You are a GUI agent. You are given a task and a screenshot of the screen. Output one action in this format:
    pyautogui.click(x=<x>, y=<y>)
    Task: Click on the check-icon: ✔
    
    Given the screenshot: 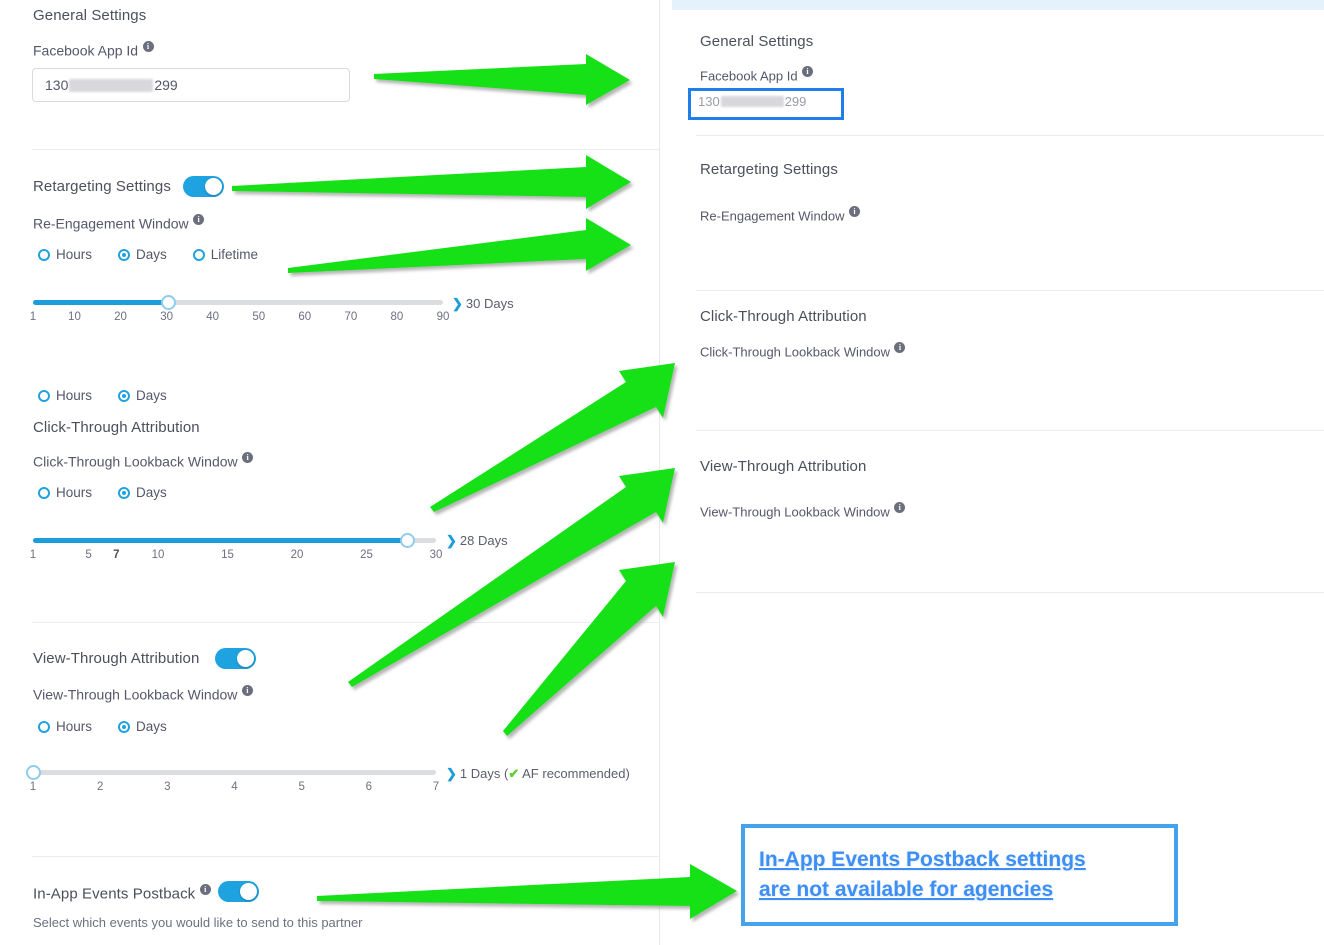 What is the action you would take?
    pyautogui.click(x=514, y=773)
    